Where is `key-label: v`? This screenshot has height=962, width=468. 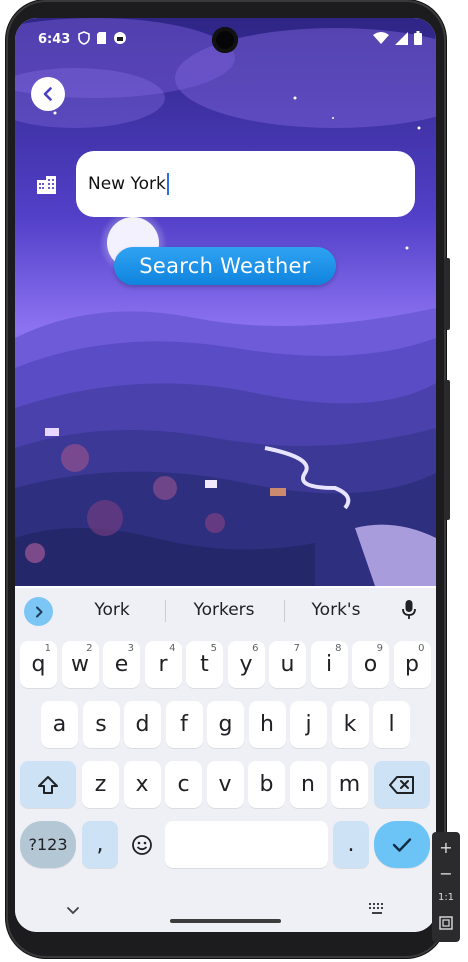 key-label: v is located at coordinates (225, 784).